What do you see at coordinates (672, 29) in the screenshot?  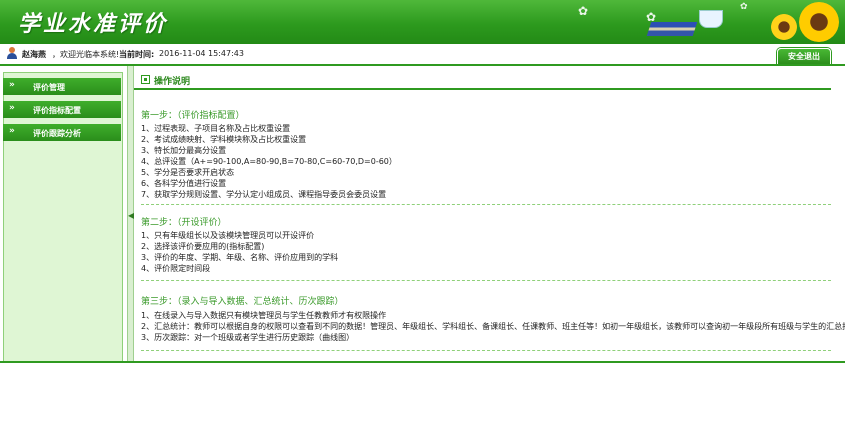 I see `books-decoration` at bounding box center [672, 29].